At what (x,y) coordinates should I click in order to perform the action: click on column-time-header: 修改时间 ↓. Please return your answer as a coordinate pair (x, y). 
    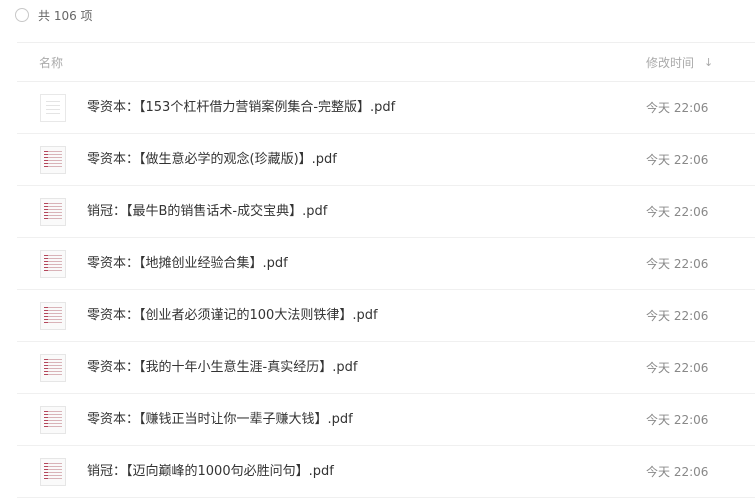
    Looking at the image, I should click on (679, 63).